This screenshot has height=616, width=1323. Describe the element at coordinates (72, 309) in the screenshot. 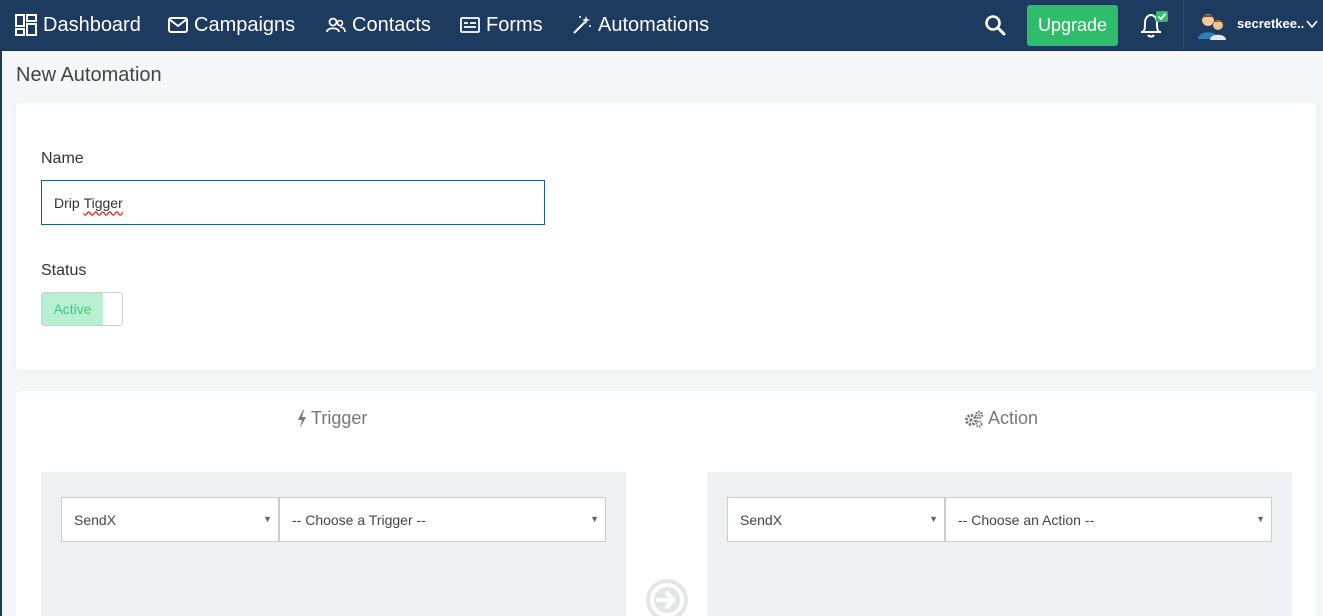

I see `status-toggle-active: Active` at that location.